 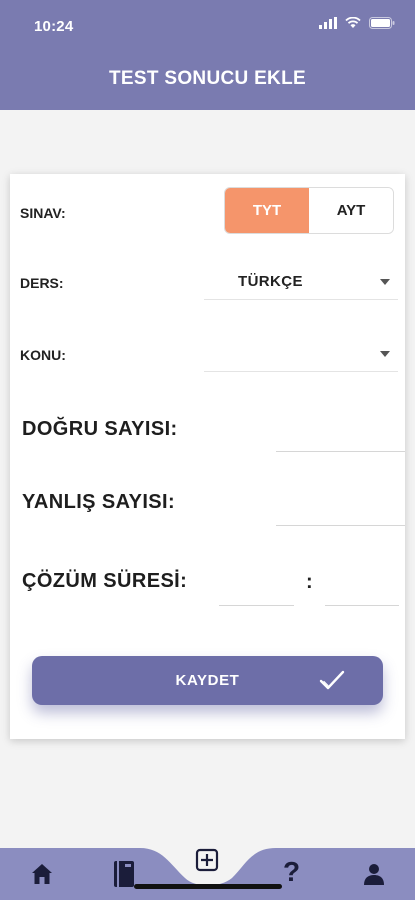 What do you see at coordinates (362, 591) in the screenshot?
I see `cozum-seconds-input` at bounding box center [362, 591].